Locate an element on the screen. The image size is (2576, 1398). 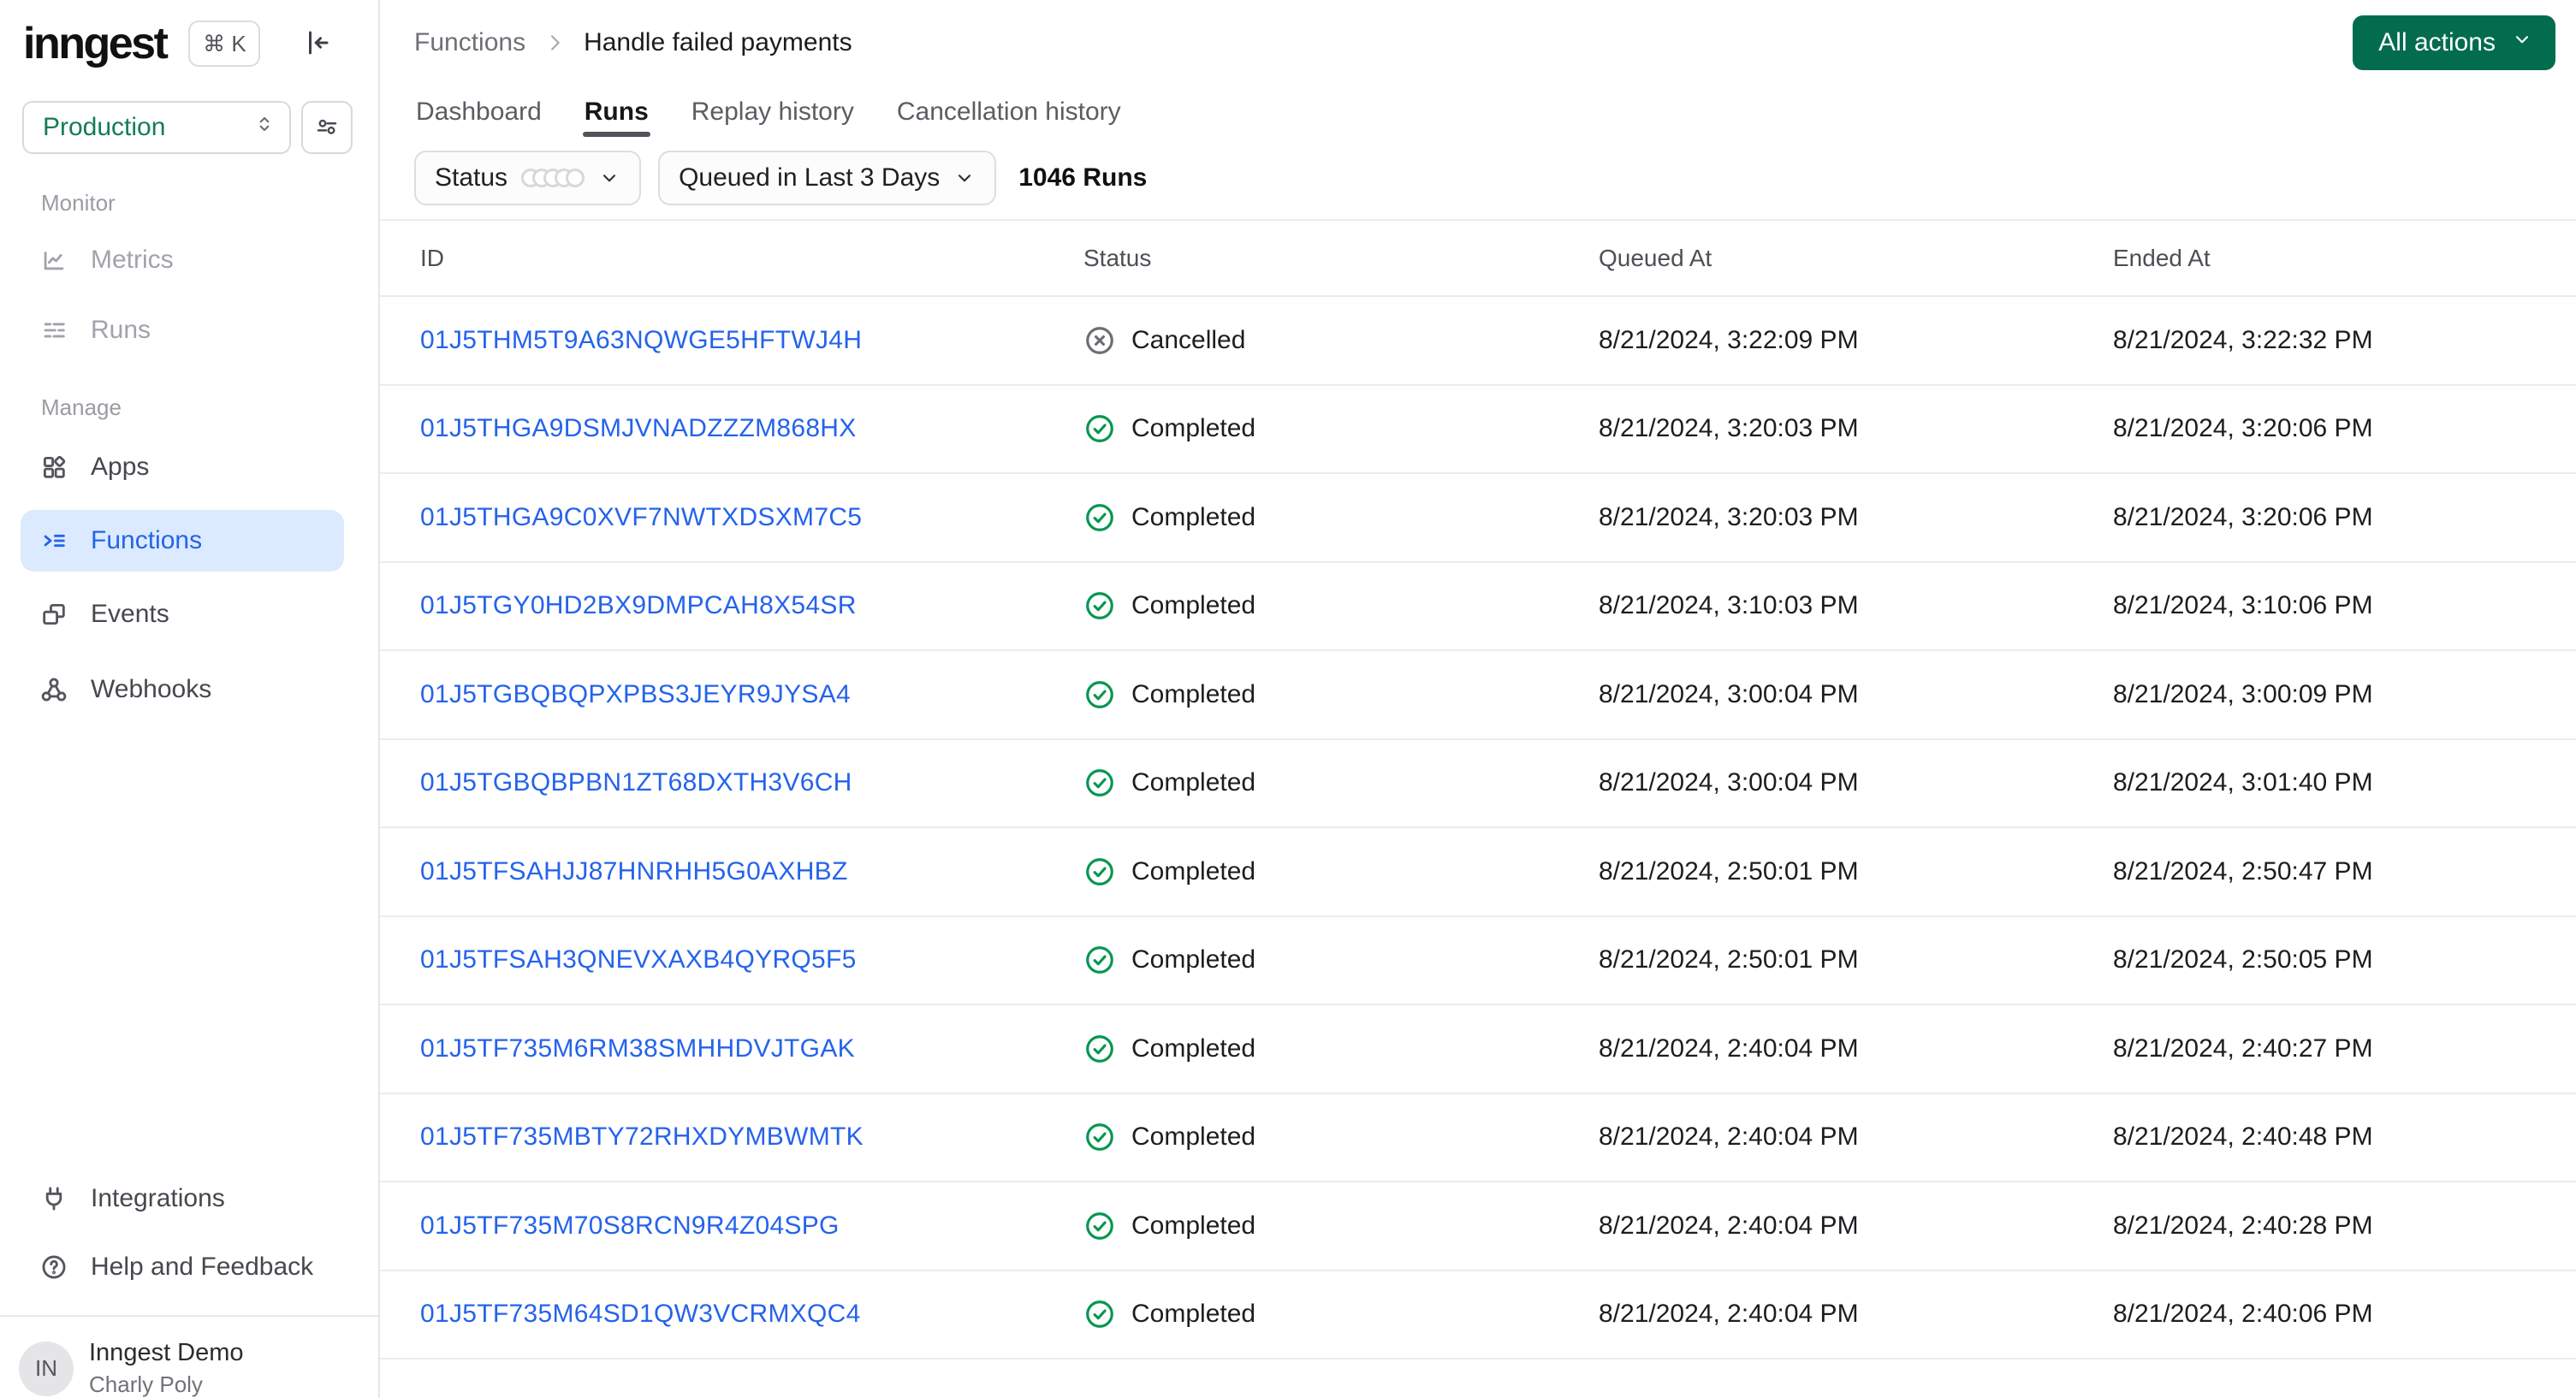
run-id-cell: 01J5TGY0HD2BX9DMPCAH8X54SR is located at coordinates (751, 605).